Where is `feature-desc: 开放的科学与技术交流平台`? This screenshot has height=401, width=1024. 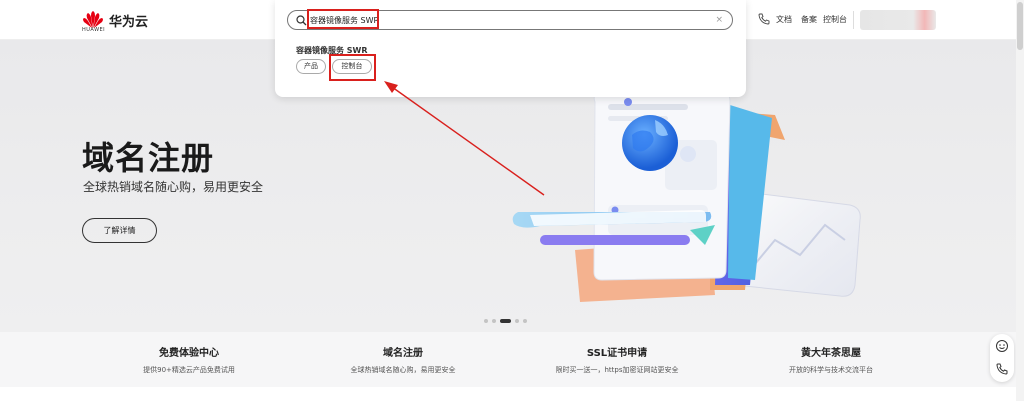 feature-desc: 开放的科学与技术交流平台 is located at coordinates (831, 370).